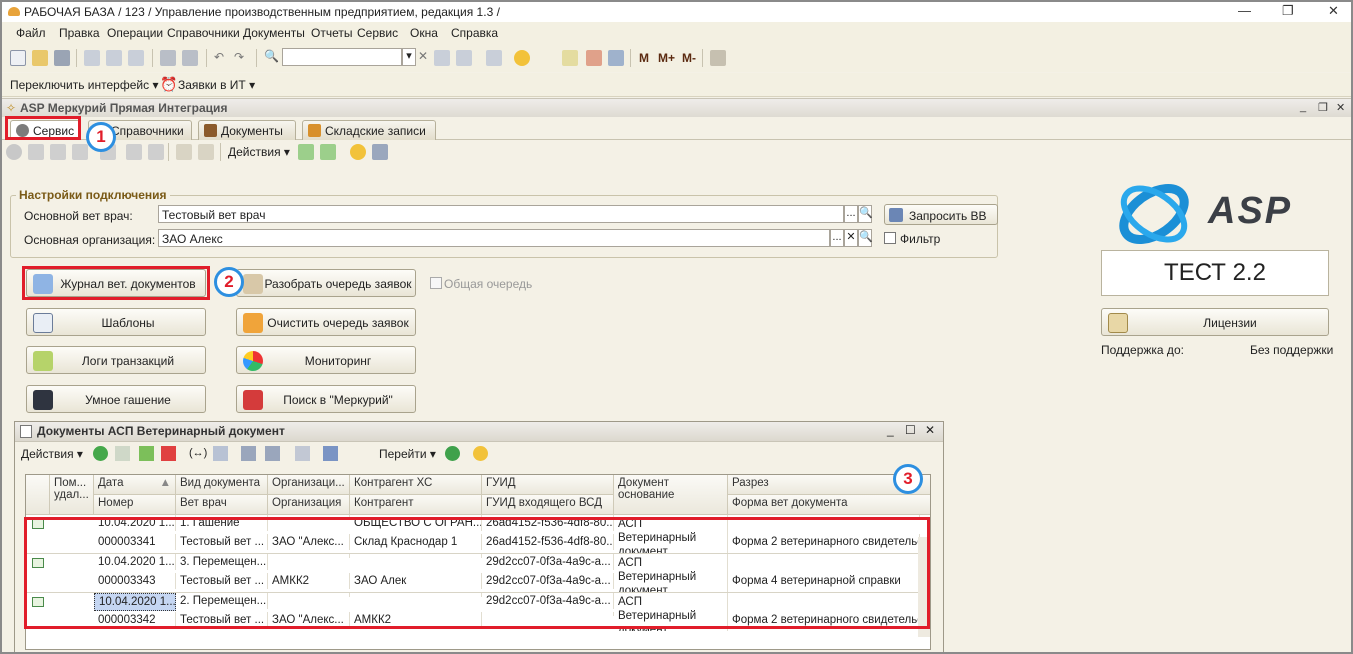  Describe the element at coordinates (190, 58) in the screenshot. I see `preview-icon` at that location.